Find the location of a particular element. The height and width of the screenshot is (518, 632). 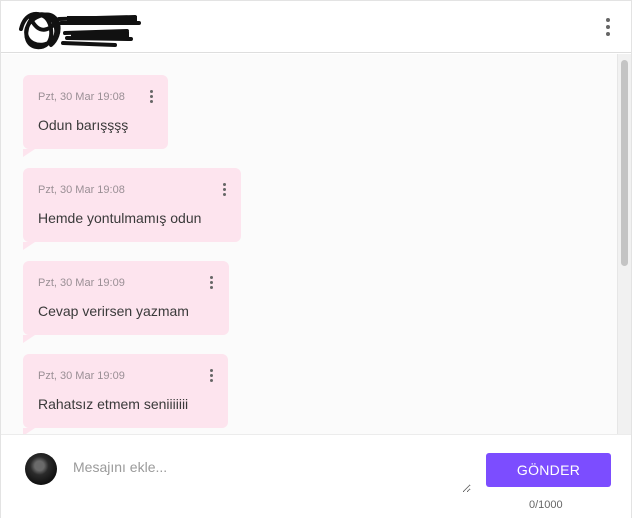

character-counter: 0/1000 is located at coordinates (546, 505).